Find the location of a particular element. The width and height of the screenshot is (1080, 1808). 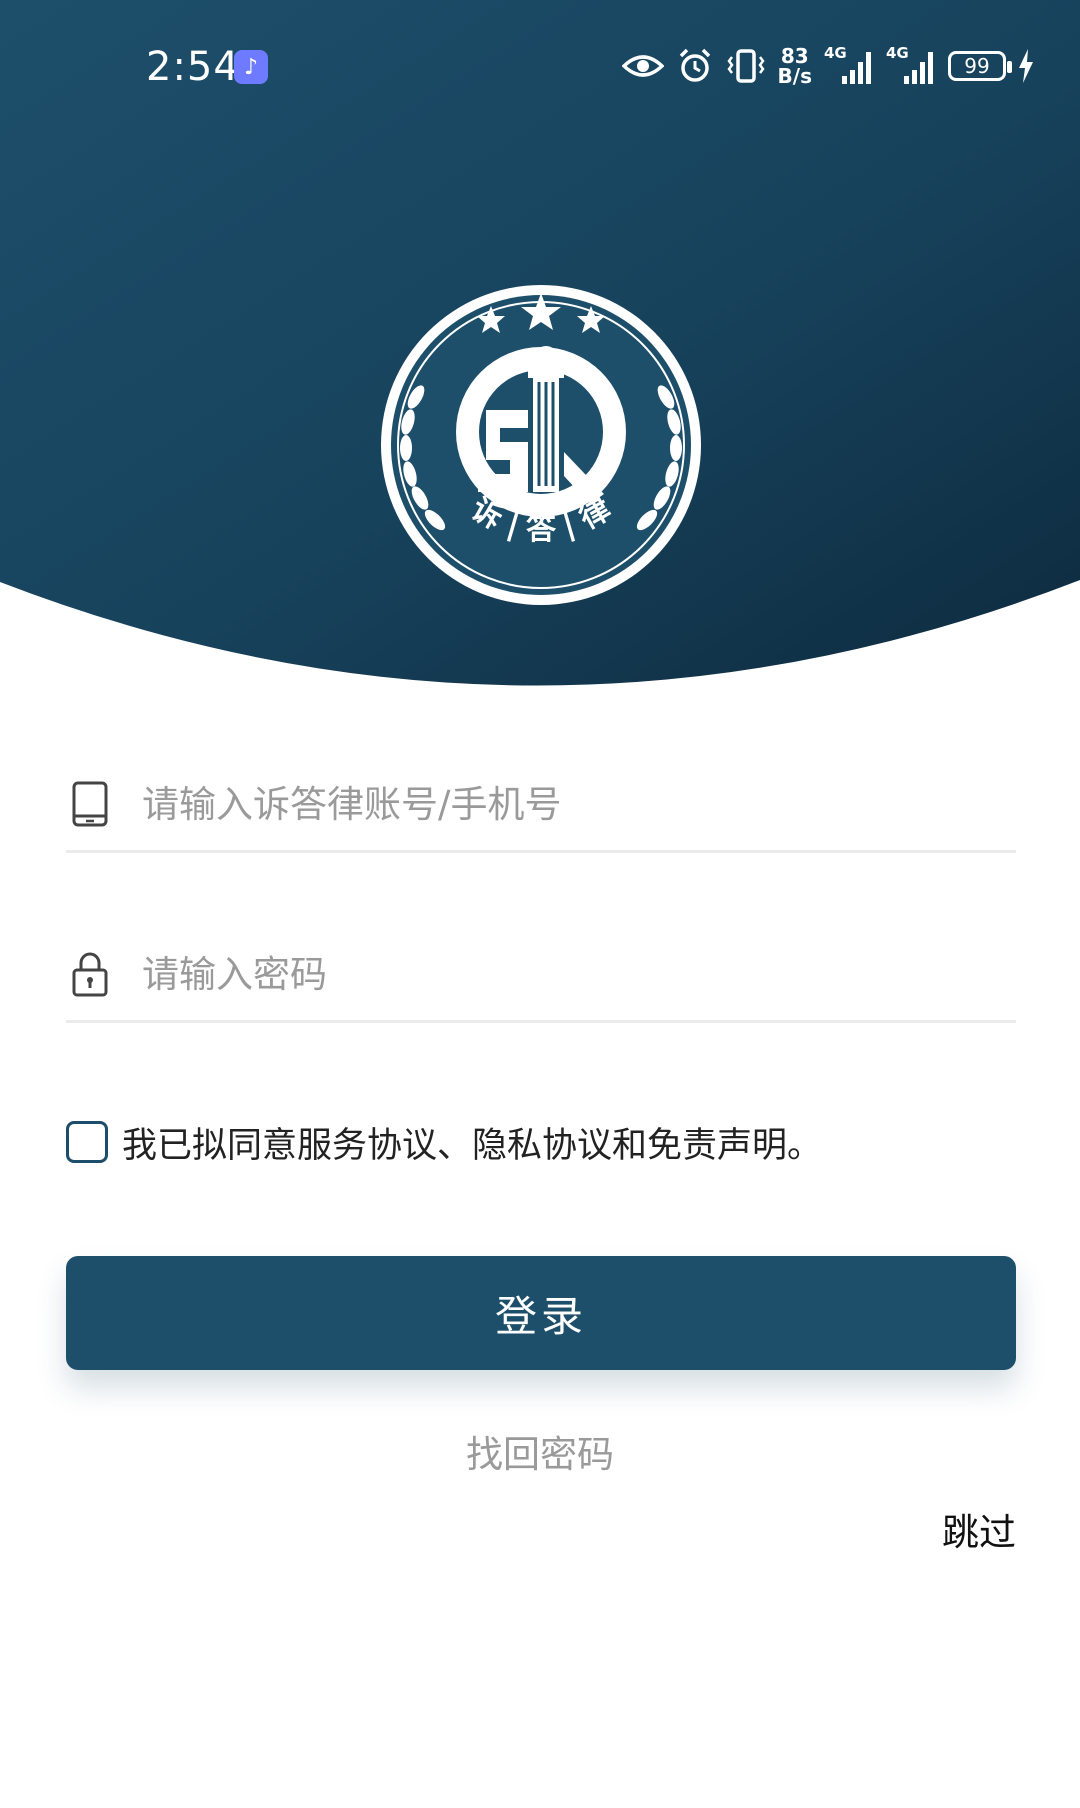

signal-strength-2: 4G is located at coordinates (911, 65).